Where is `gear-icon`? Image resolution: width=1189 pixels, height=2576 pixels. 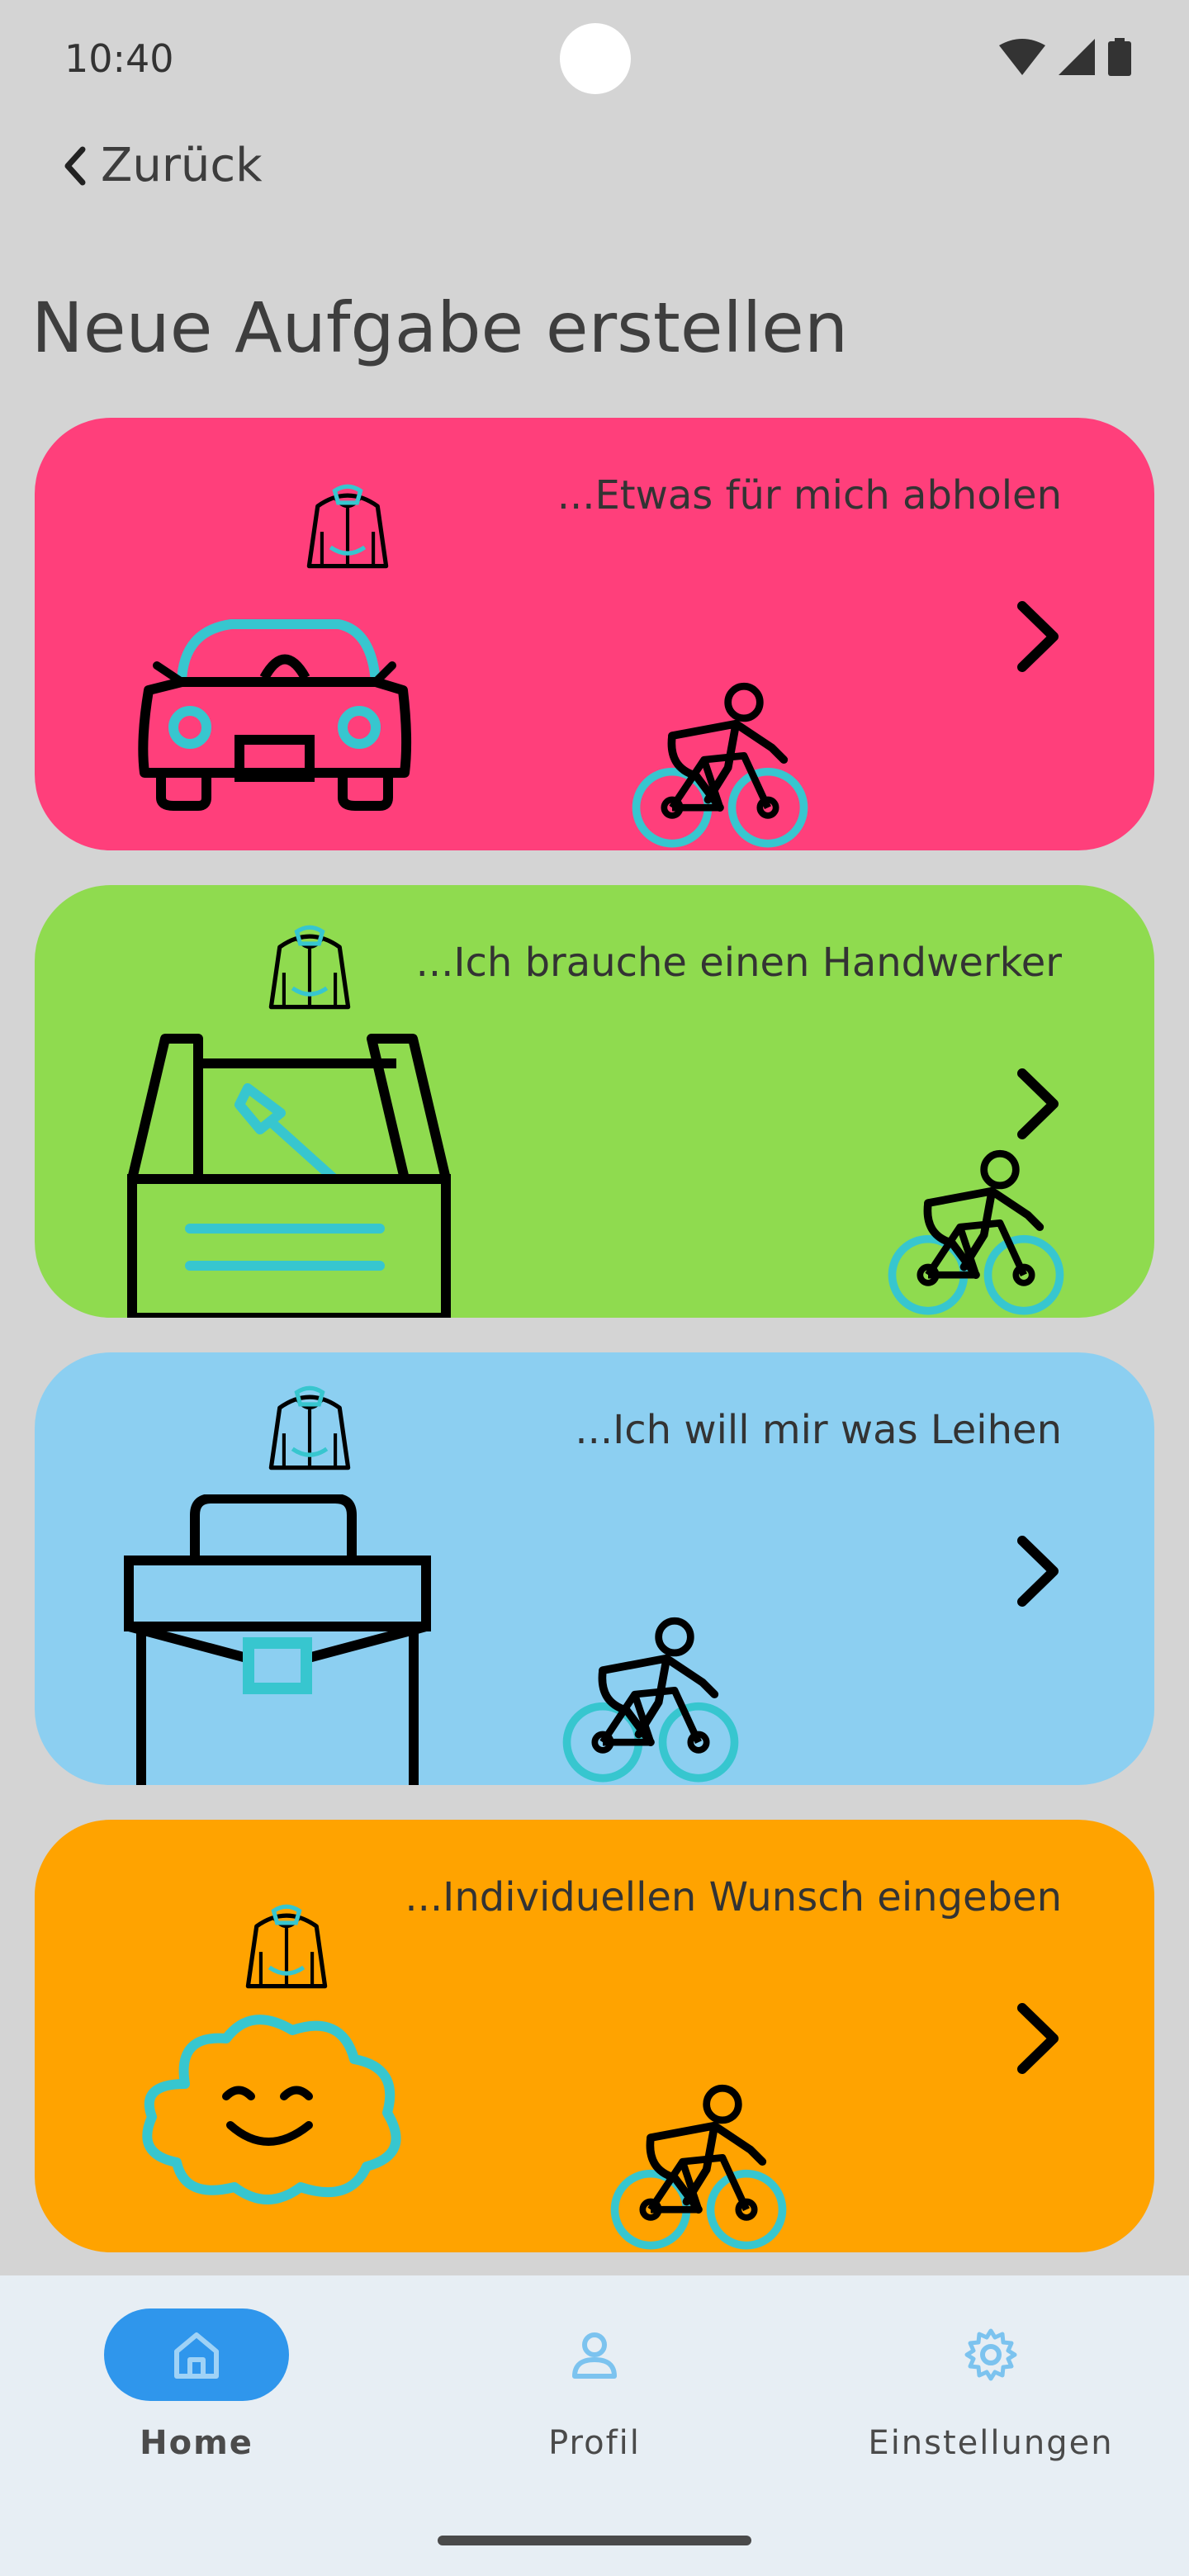 gear-icon is located at coordinates (990, 2354).